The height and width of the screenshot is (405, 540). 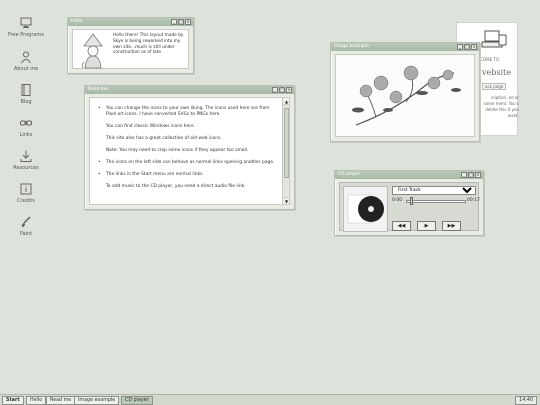 I want to click on window-title: Image example, so click(x=351, y=46).